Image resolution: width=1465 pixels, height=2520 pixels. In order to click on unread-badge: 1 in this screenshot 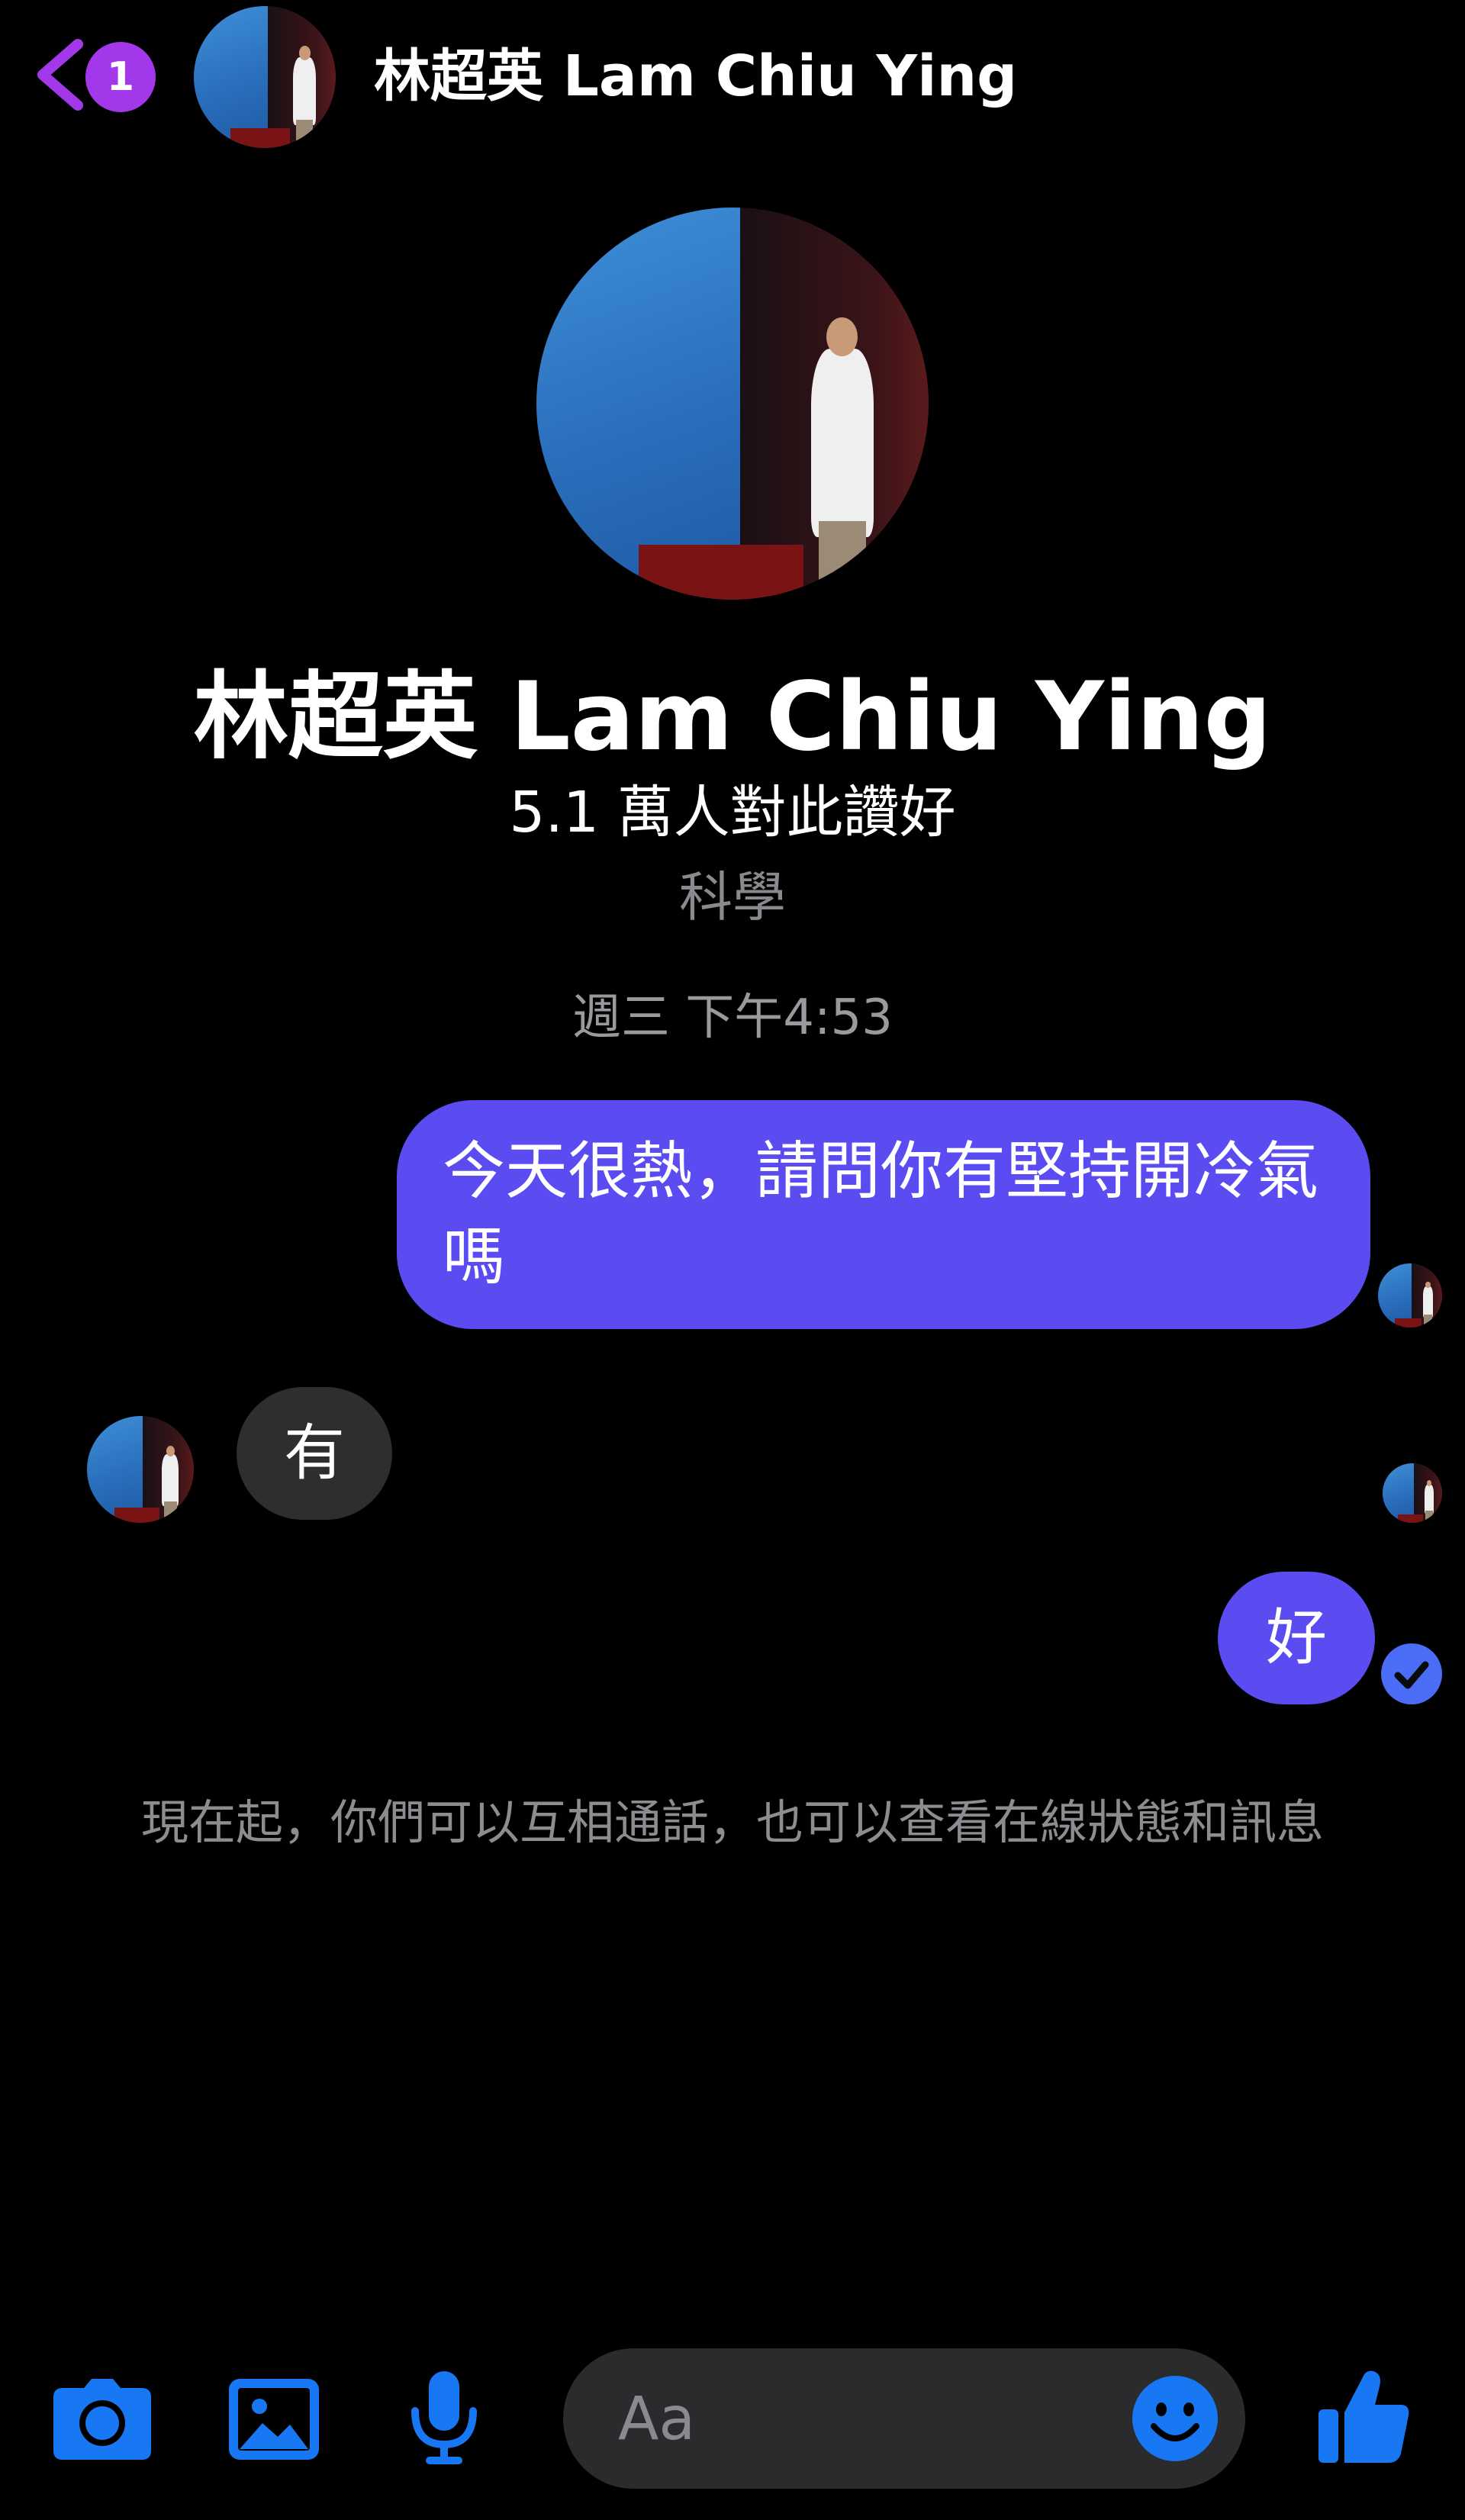, I will do `click(121, 77)`.